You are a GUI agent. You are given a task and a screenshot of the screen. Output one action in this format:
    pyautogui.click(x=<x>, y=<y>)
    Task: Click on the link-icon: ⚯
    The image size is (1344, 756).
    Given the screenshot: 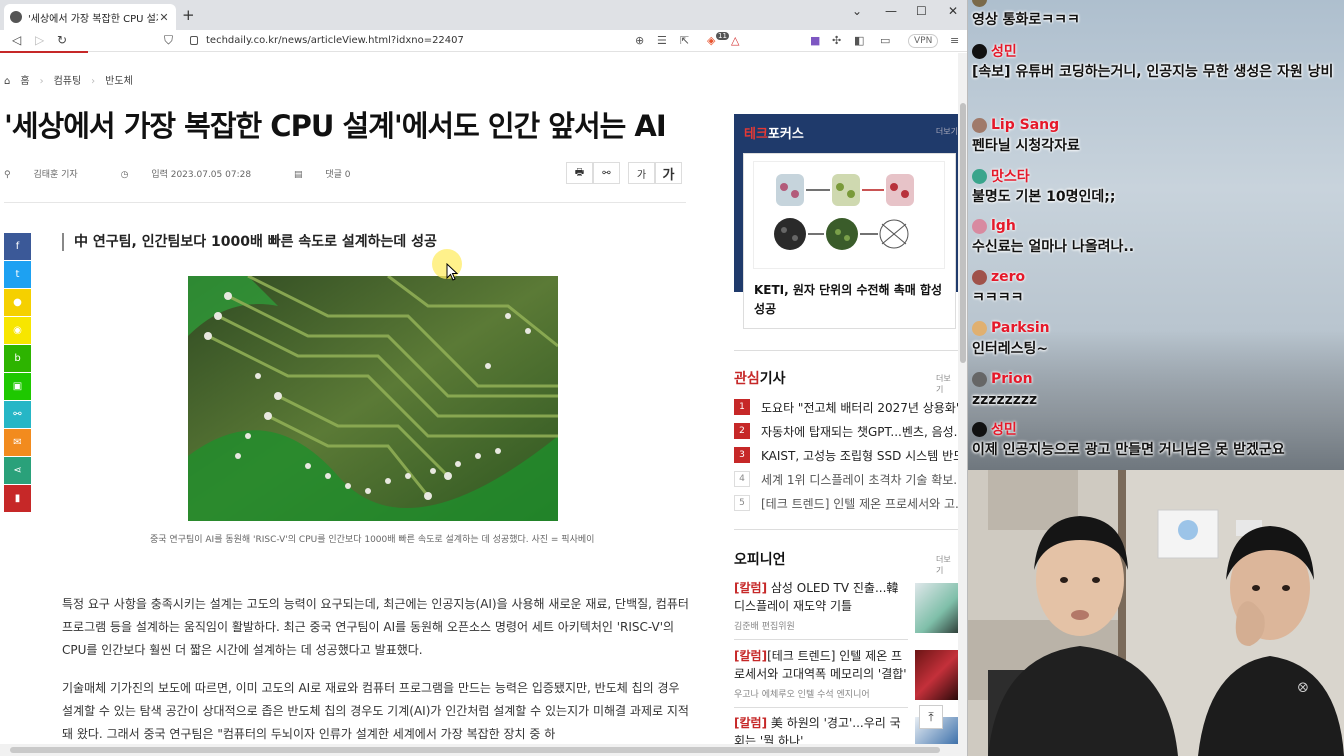 What is the action you would take?
    pyautogui.click(x=606, y=173)
    